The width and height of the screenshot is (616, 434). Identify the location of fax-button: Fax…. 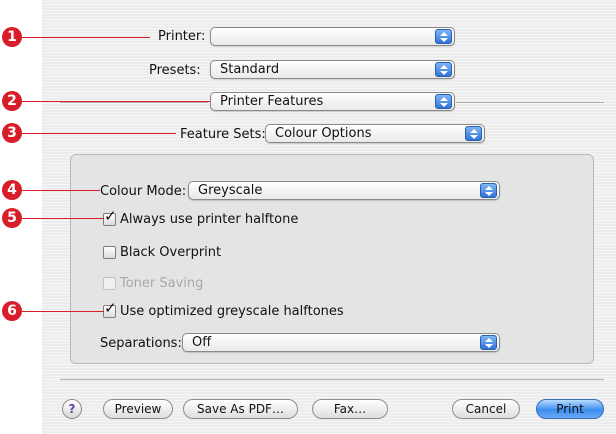
(350, 409).